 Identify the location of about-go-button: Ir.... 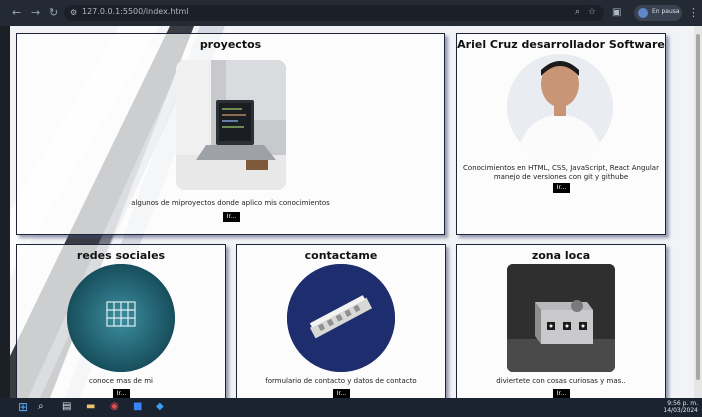
(561, 188).